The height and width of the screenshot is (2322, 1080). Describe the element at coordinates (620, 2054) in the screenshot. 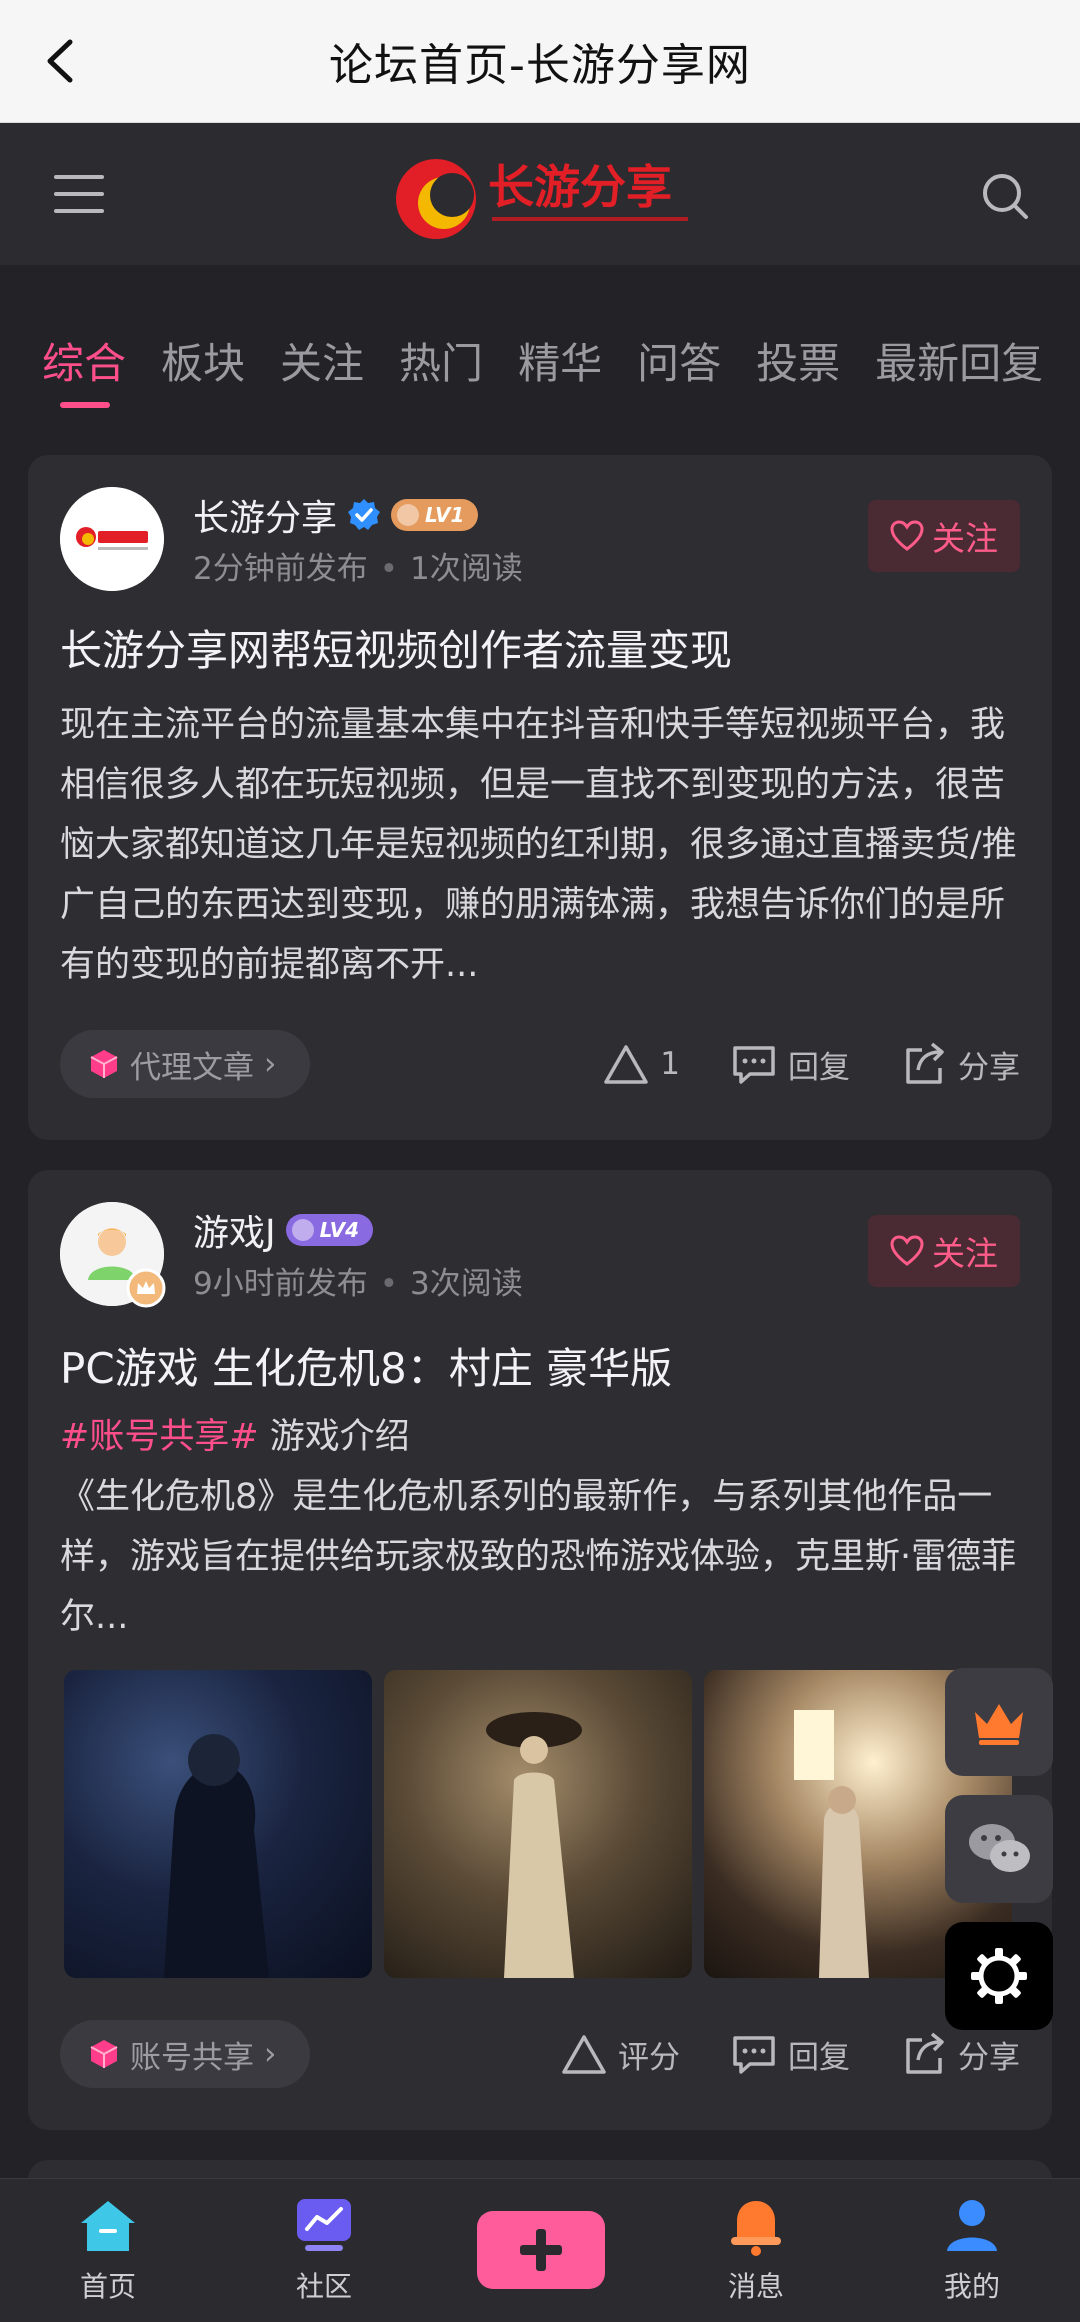

I see `rate-button: 评分` at that location.